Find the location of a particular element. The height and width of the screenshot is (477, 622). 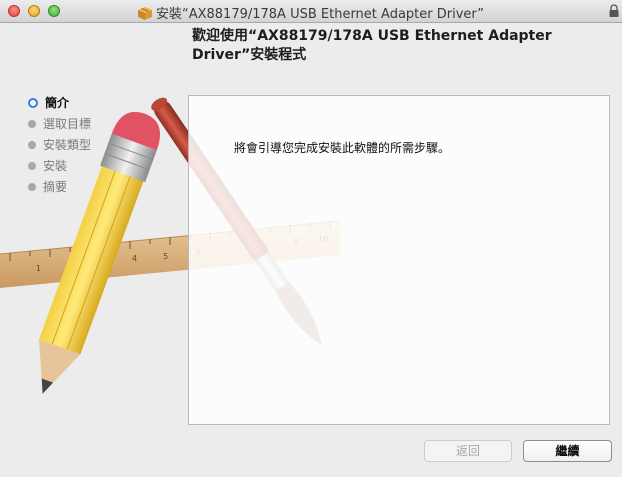

installer-steps: 簡介 選取目標 安裝類型 安裝 摘要 is located at coordinates (88, 144).